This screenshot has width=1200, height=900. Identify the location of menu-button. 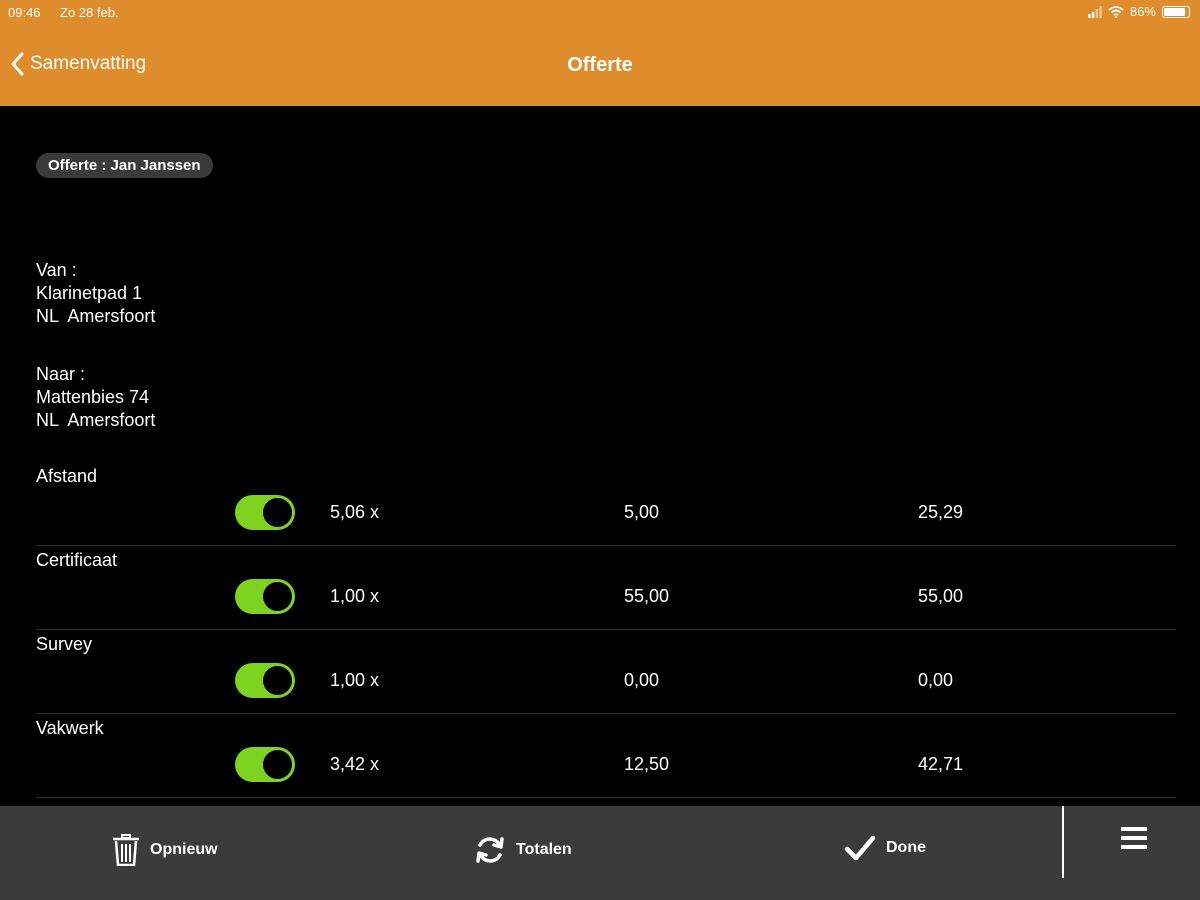
(1134, 840).